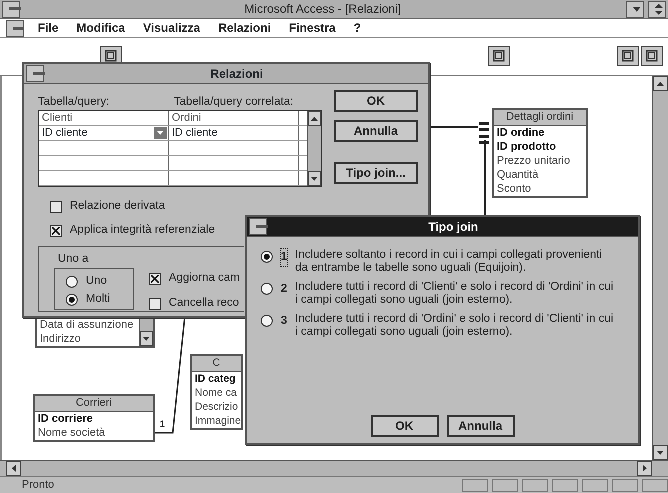 This screenshot has height=493, width=668. What do you see at coordinates (180, 148) in the screenshot?
I see `relationship-grid: Clienti Ordini ID cliente ID cliente` at bounding box center [180, 148].